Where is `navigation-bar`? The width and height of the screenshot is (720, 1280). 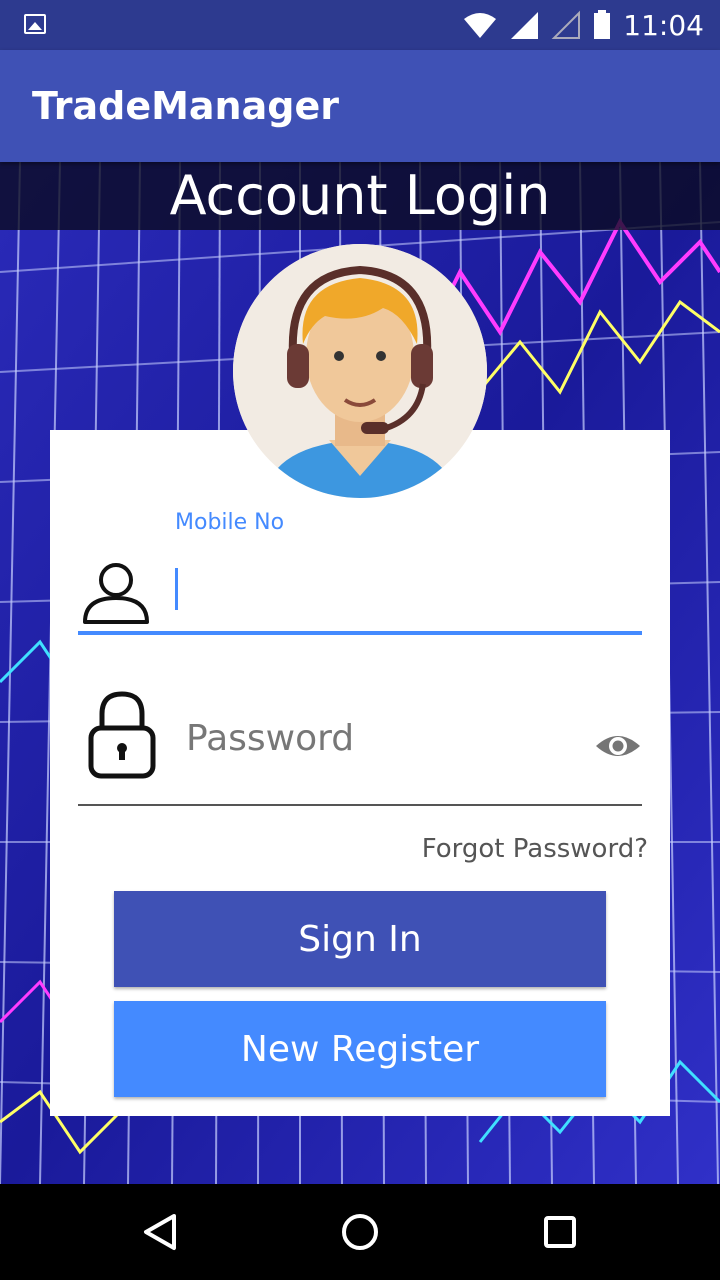
navigation-bar is located at coordinates (360, 1232).